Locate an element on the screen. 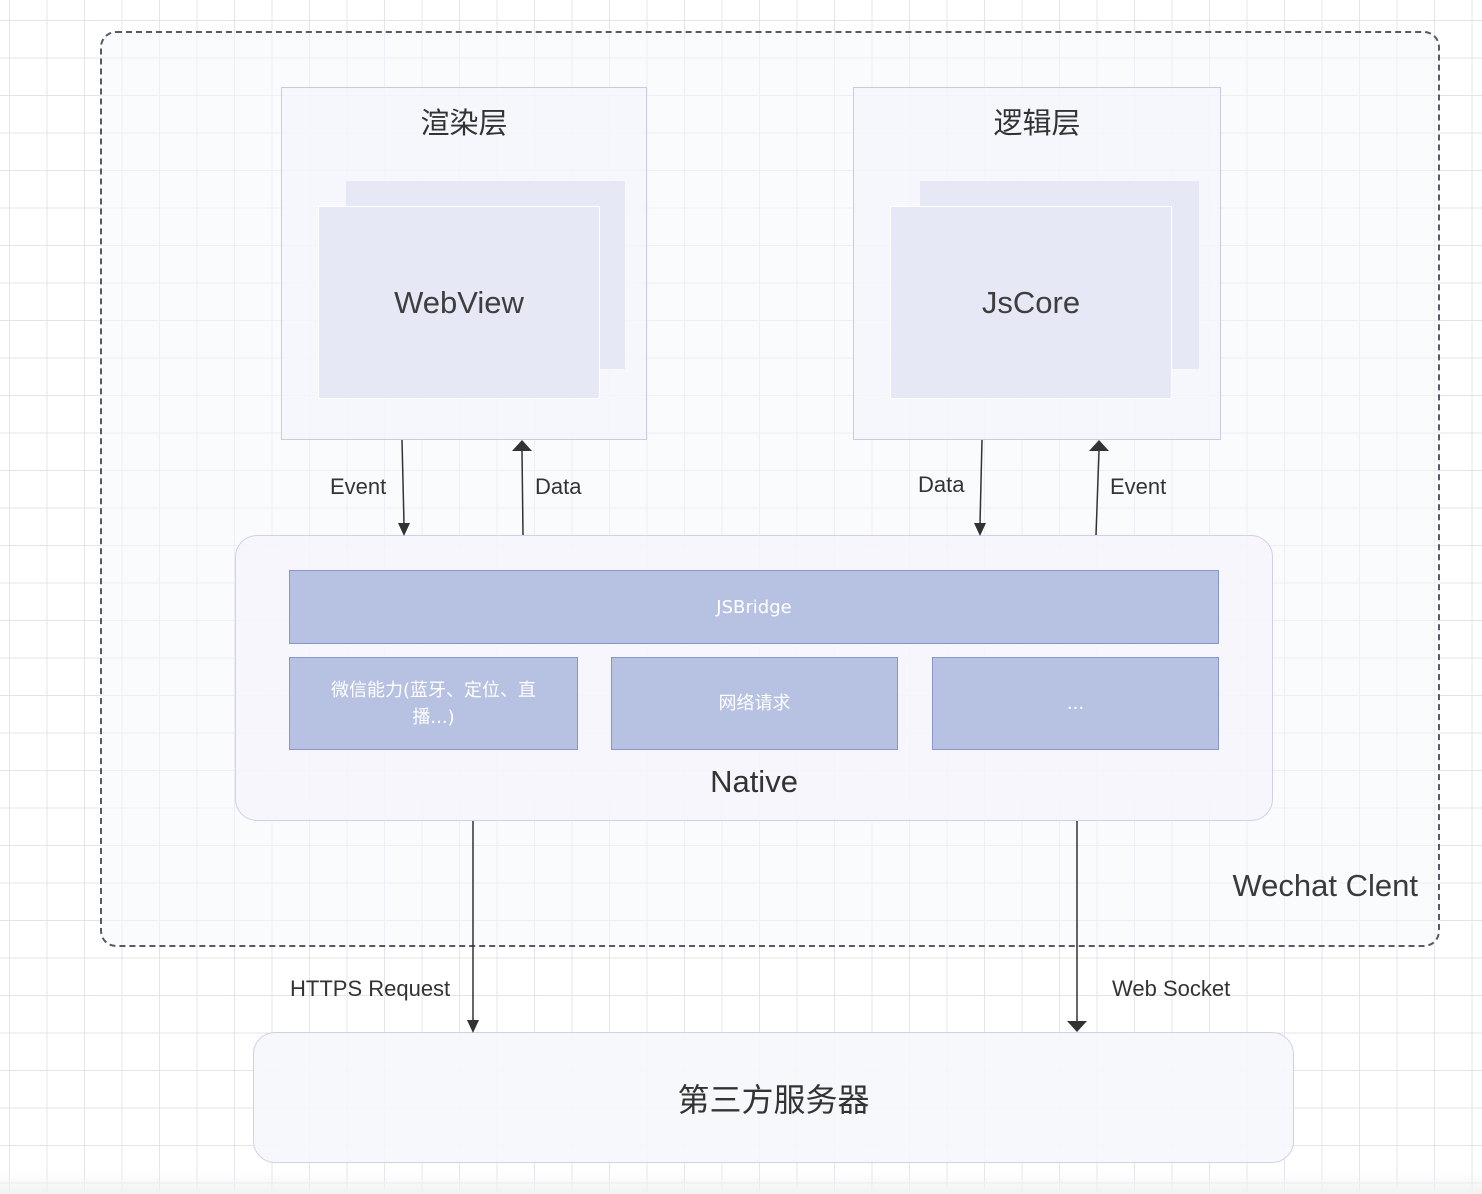 This screenshot has height=1194, width=1482. logic-event-arrow-line is located at coordinates (1097, 493).